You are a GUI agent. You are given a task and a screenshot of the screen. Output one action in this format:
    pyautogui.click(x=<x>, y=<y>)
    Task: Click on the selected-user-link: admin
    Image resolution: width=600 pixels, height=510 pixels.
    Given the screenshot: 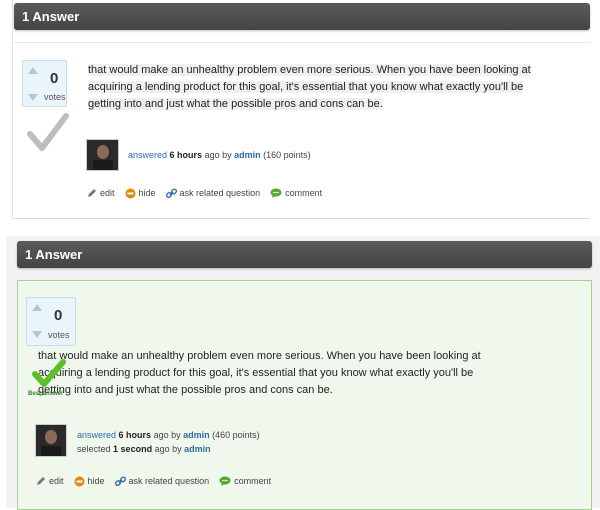 What is the action you would take?
    pyautogui.click(x=197, y=449)
    